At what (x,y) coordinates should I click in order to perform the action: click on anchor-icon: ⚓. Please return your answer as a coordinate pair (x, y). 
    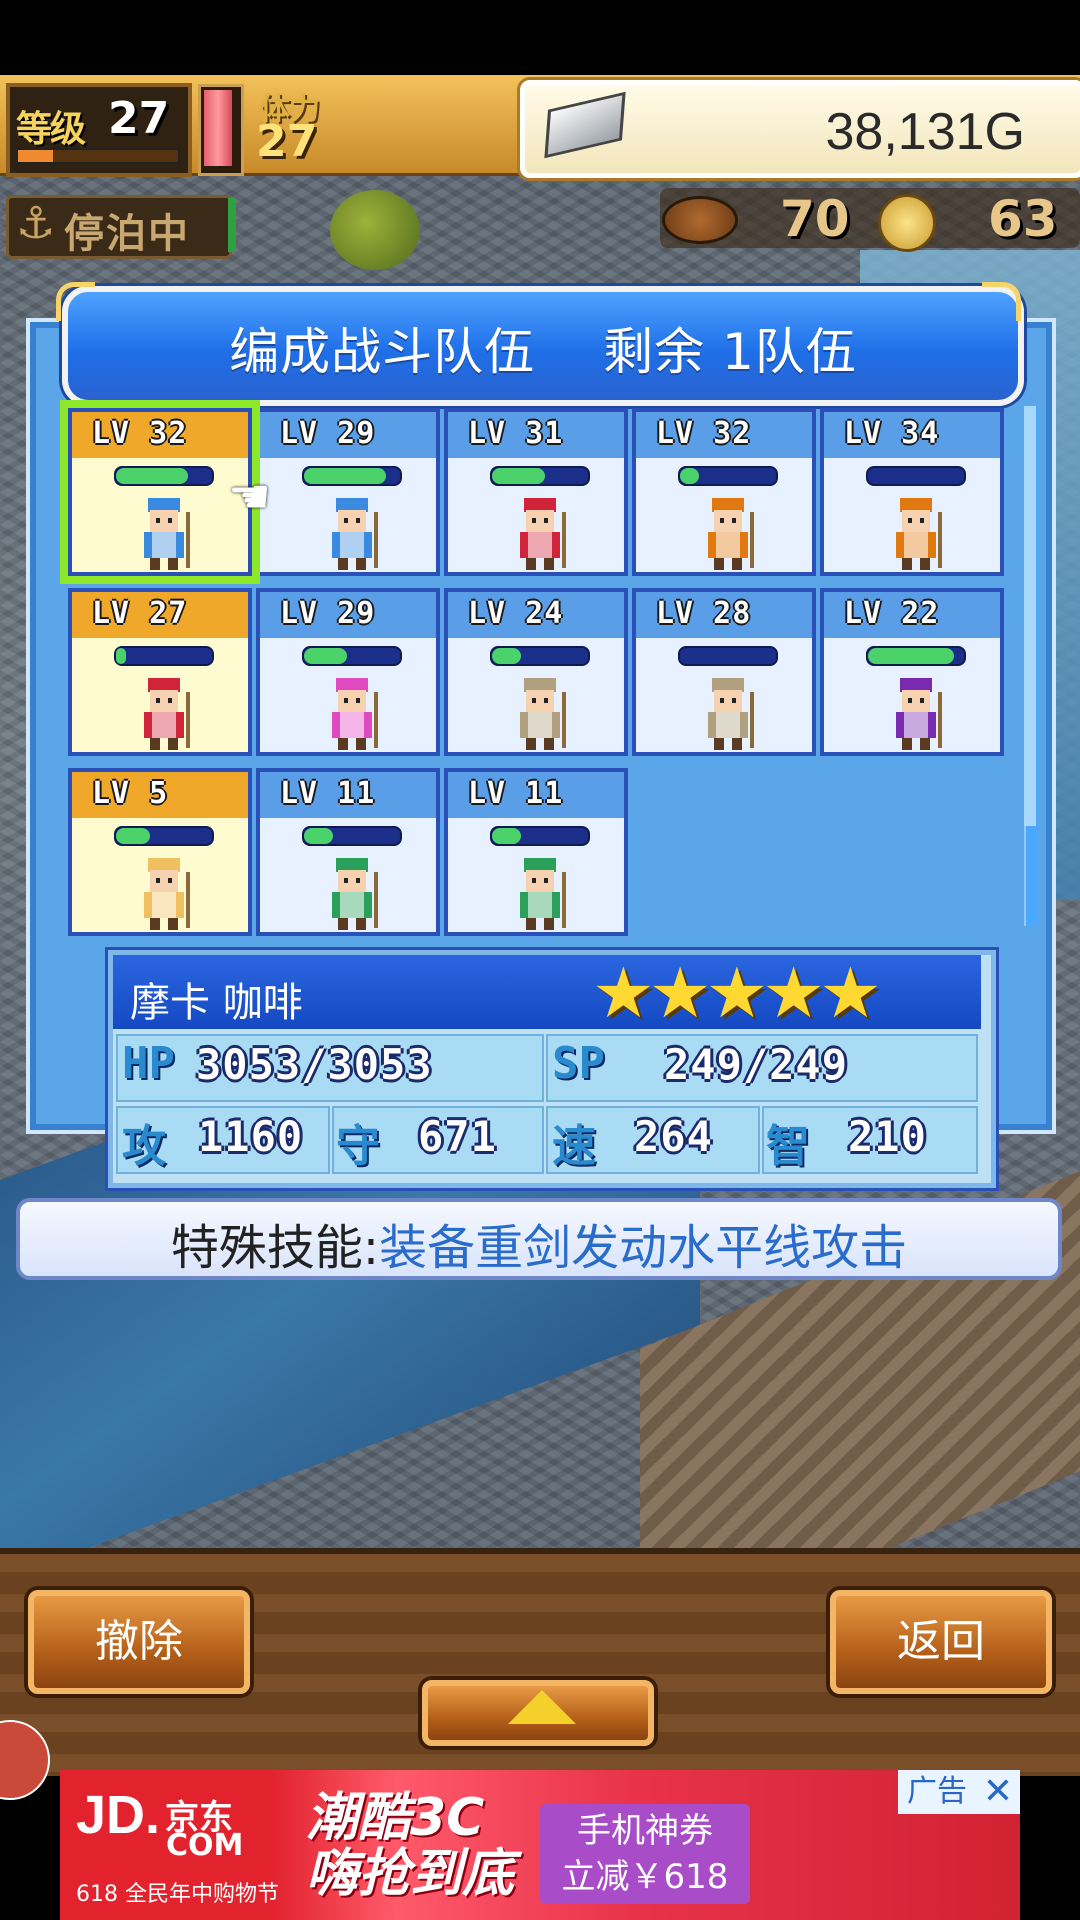
    Looking at the image, I should click on (36, 223).